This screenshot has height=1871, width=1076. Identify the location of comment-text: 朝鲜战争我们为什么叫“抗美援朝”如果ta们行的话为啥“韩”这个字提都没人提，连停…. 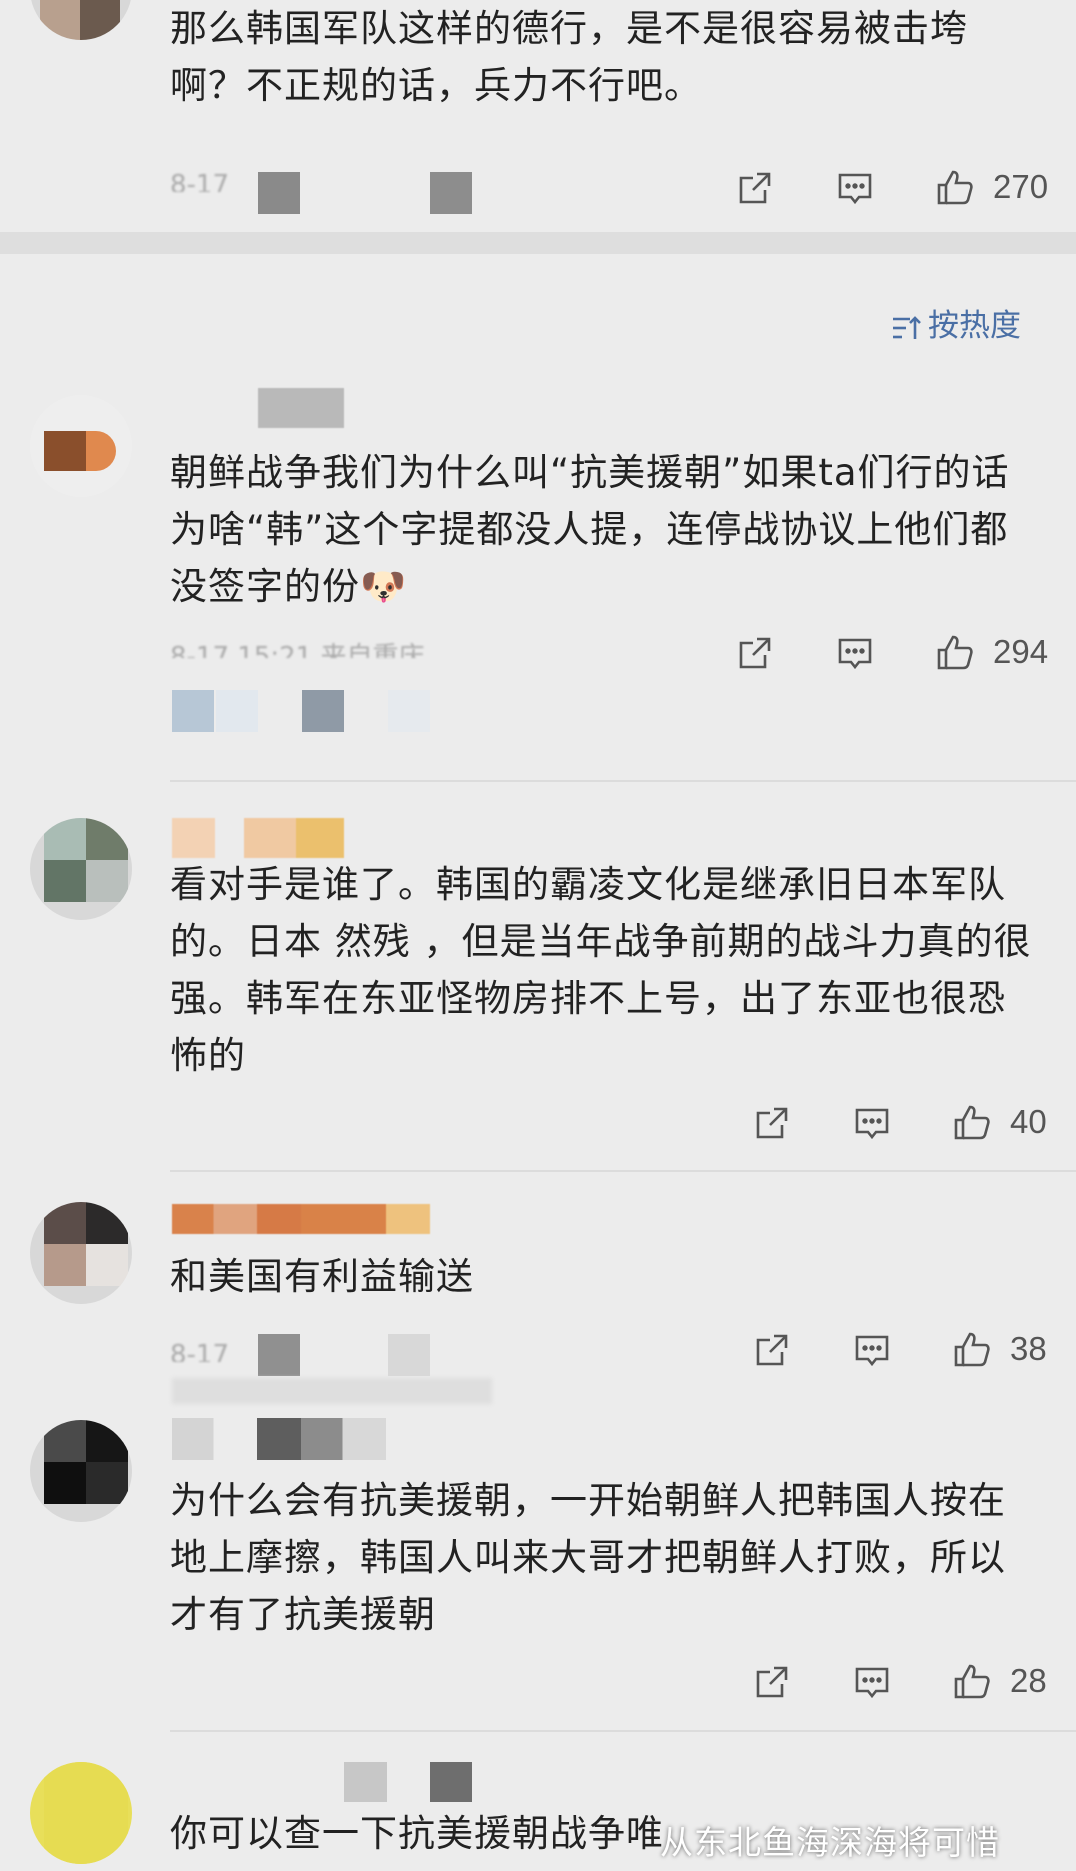
(590, 529).